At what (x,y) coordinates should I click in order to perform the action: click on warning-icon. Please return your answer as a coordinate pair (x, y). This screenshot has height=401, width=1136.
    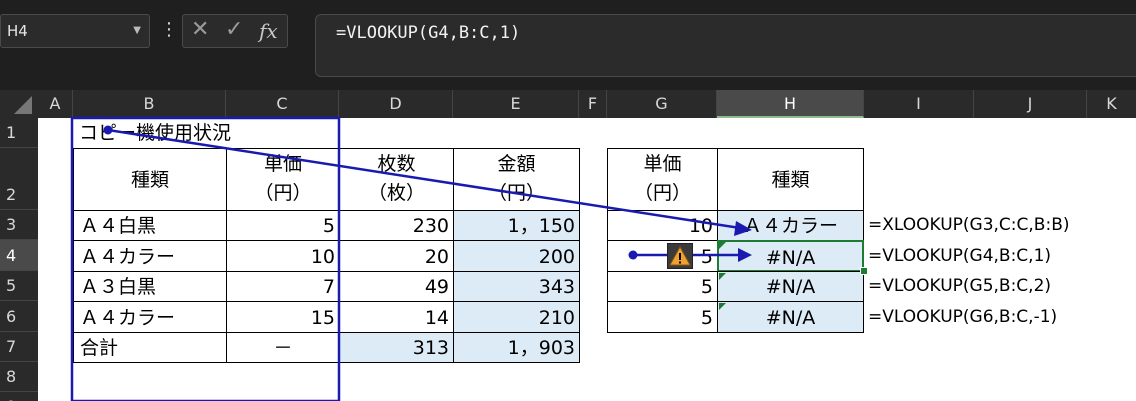
    Looking at the image, I should click on (680, 255).